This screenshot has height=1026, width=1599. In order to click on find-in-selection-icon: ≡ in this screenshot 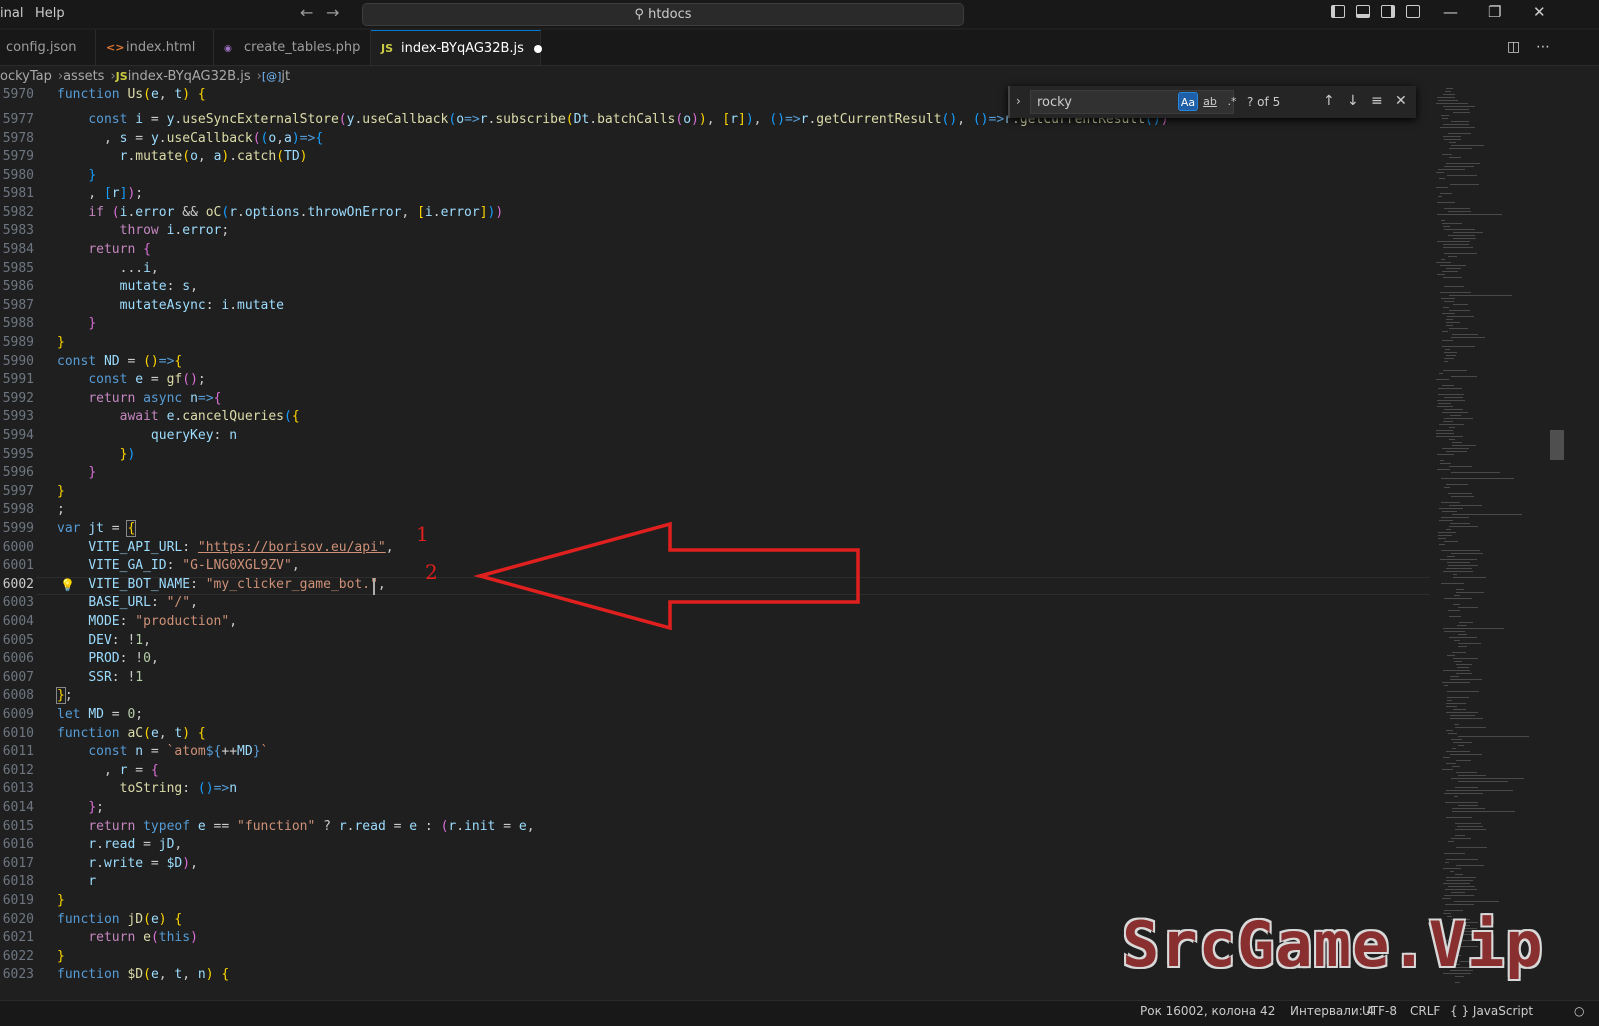, I will do `click(1377, 101)`.